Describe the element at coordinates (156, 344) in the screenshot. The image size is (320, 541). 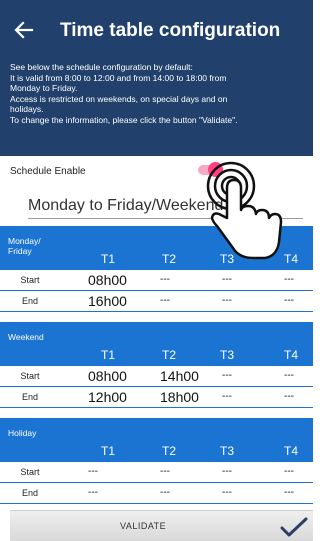
I see `section-header: Weekend T1 T2 T3 T4` at that location.